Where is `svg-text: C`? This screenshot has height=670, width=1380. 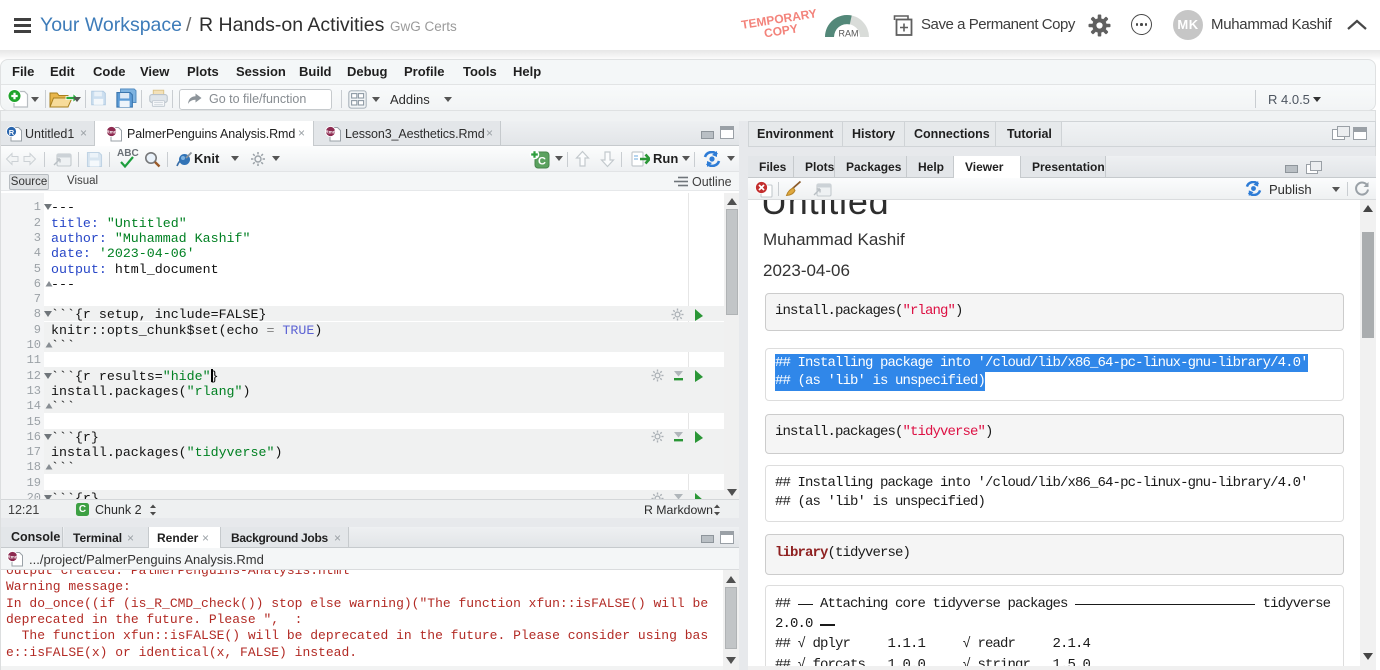 svg-text: C is located at coordinates (542, 162).